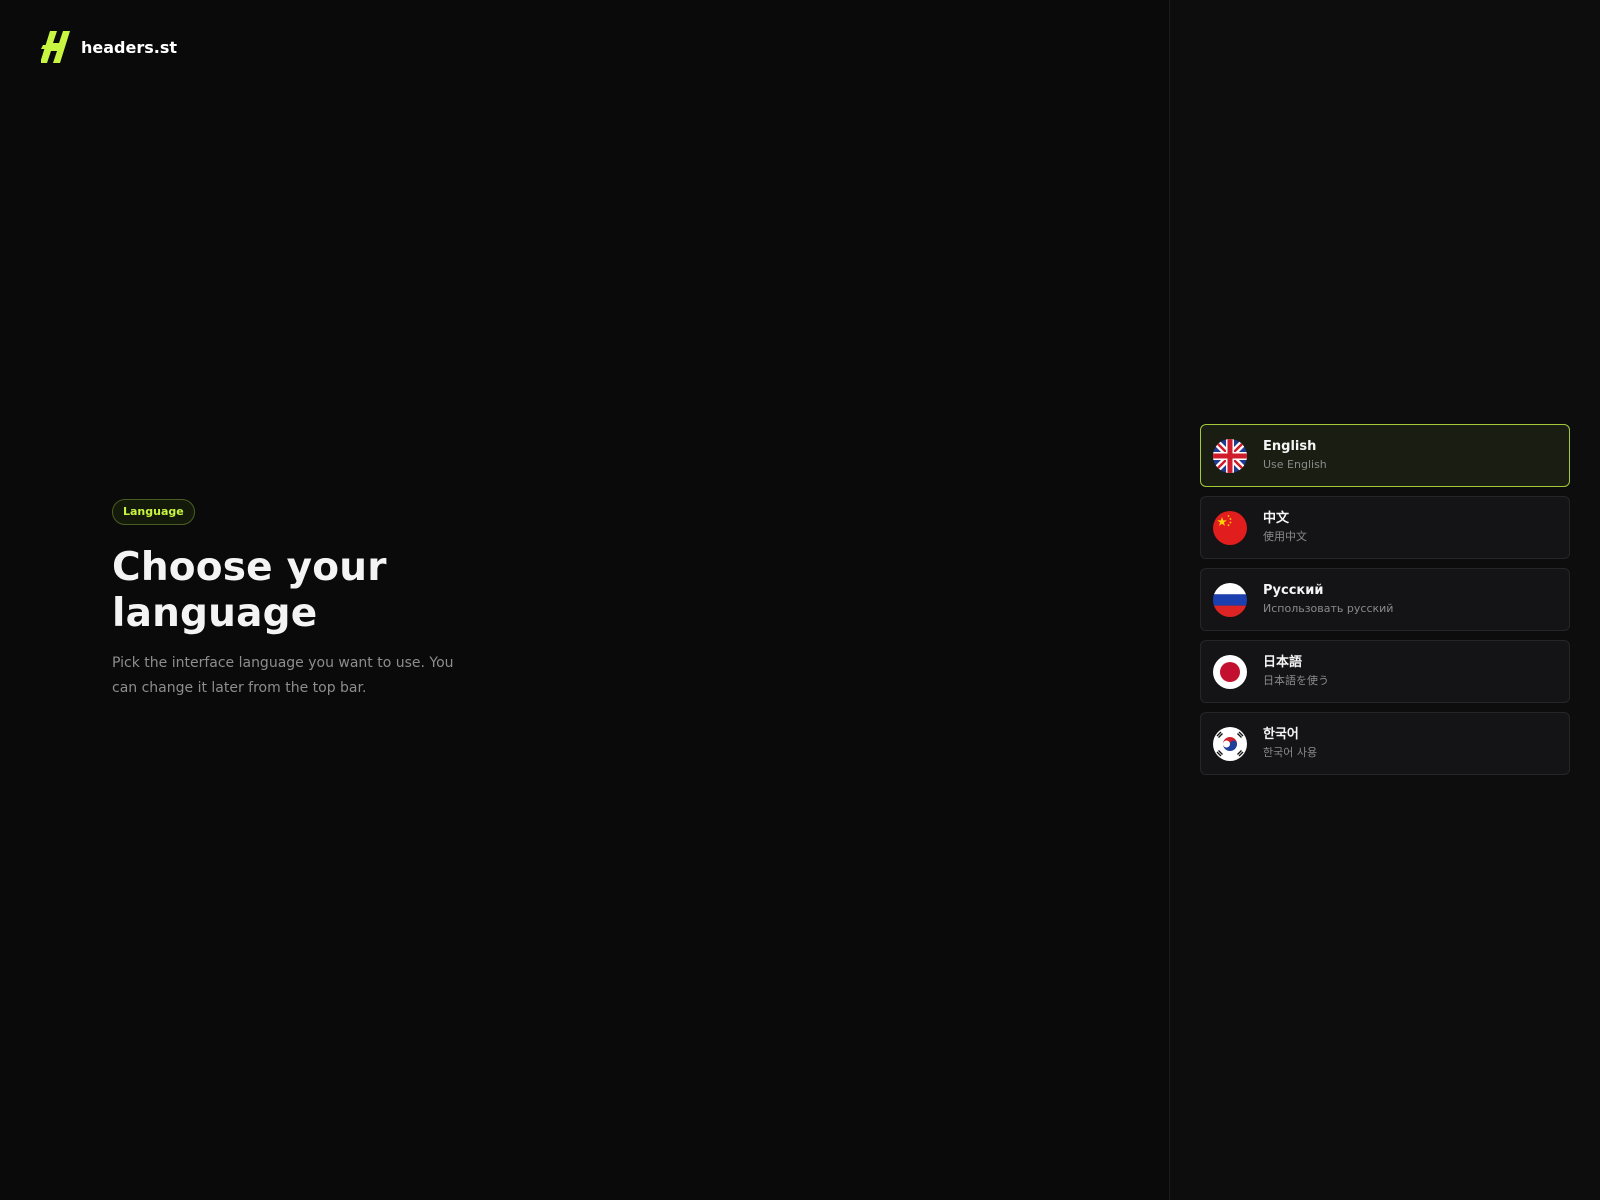  I want to click on language-name: 日本語, so click(1283, 662).